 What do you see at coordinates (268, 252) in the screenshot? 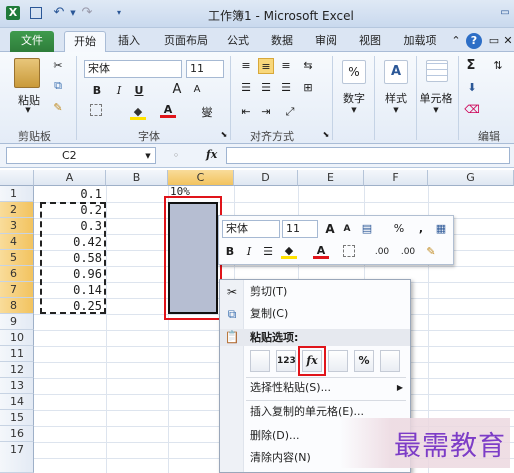
I see `mini-align-center-icon: ☰` at bounding box center [268, 252].